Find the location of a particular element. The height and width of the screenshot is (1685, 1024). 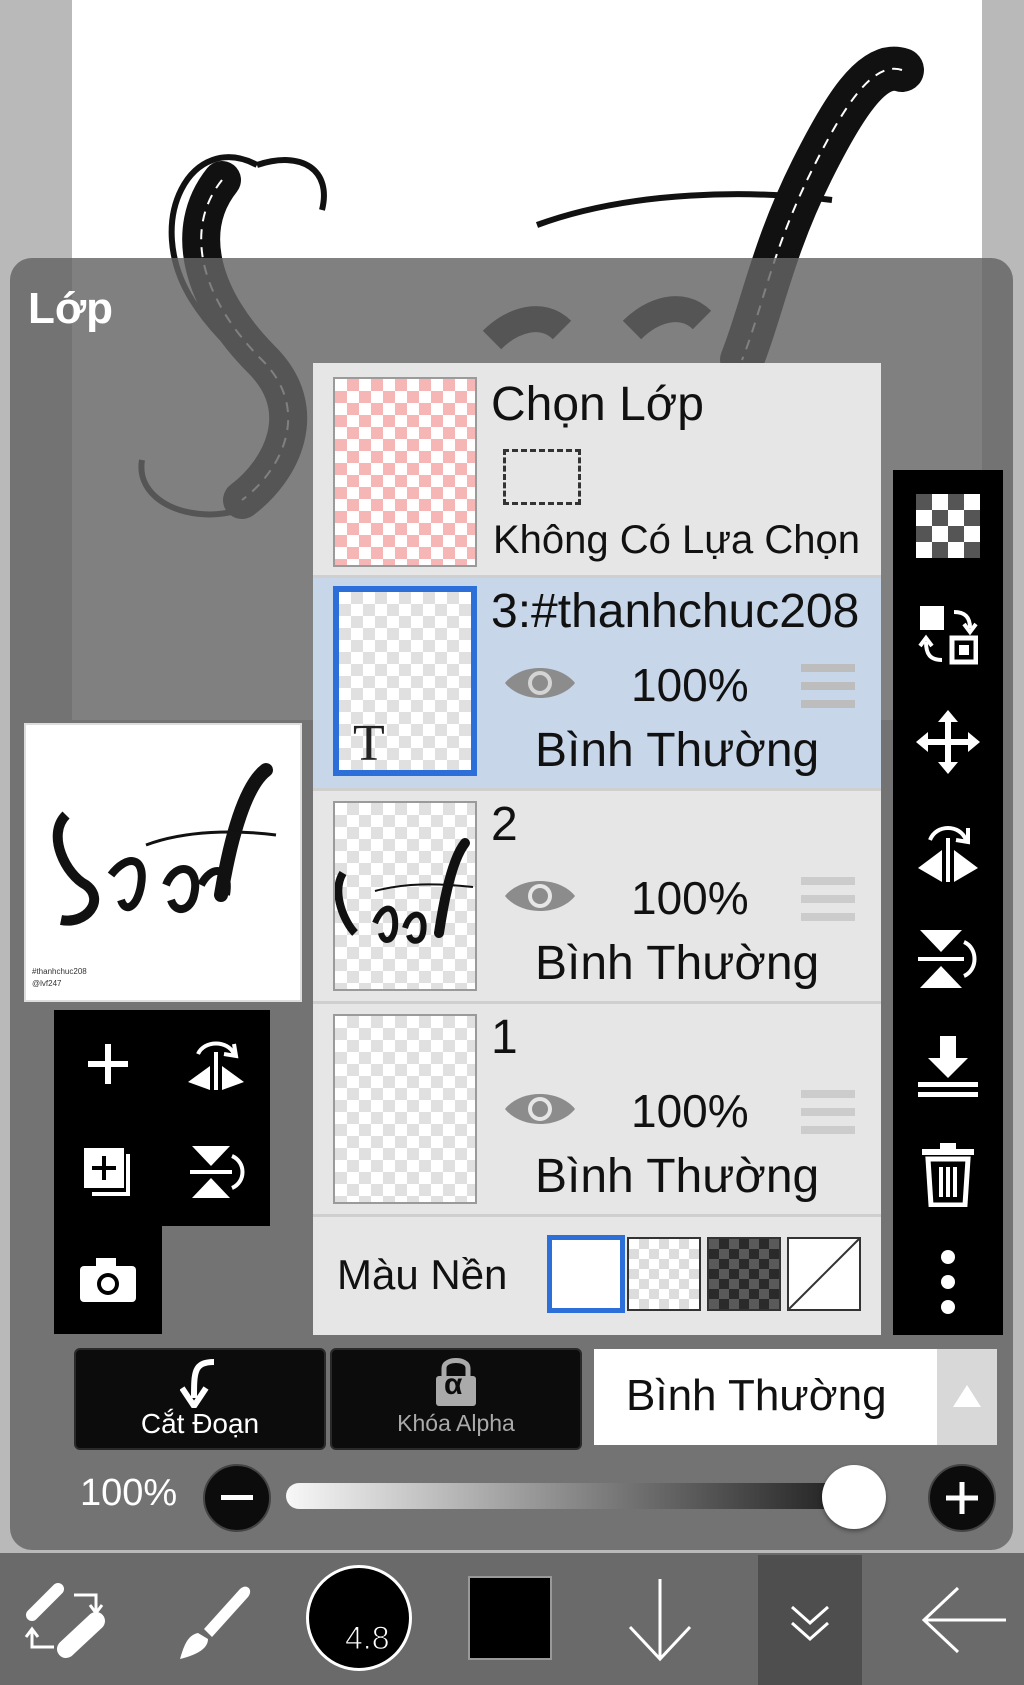

background-color-row: Màu Nền is located at coordinates (597, 1276).